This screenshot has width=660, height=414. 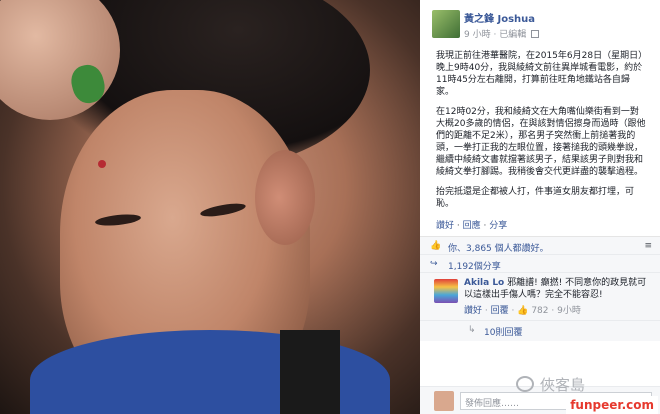 I want to click on like-button: 讚好, so click(x=445, y=226).